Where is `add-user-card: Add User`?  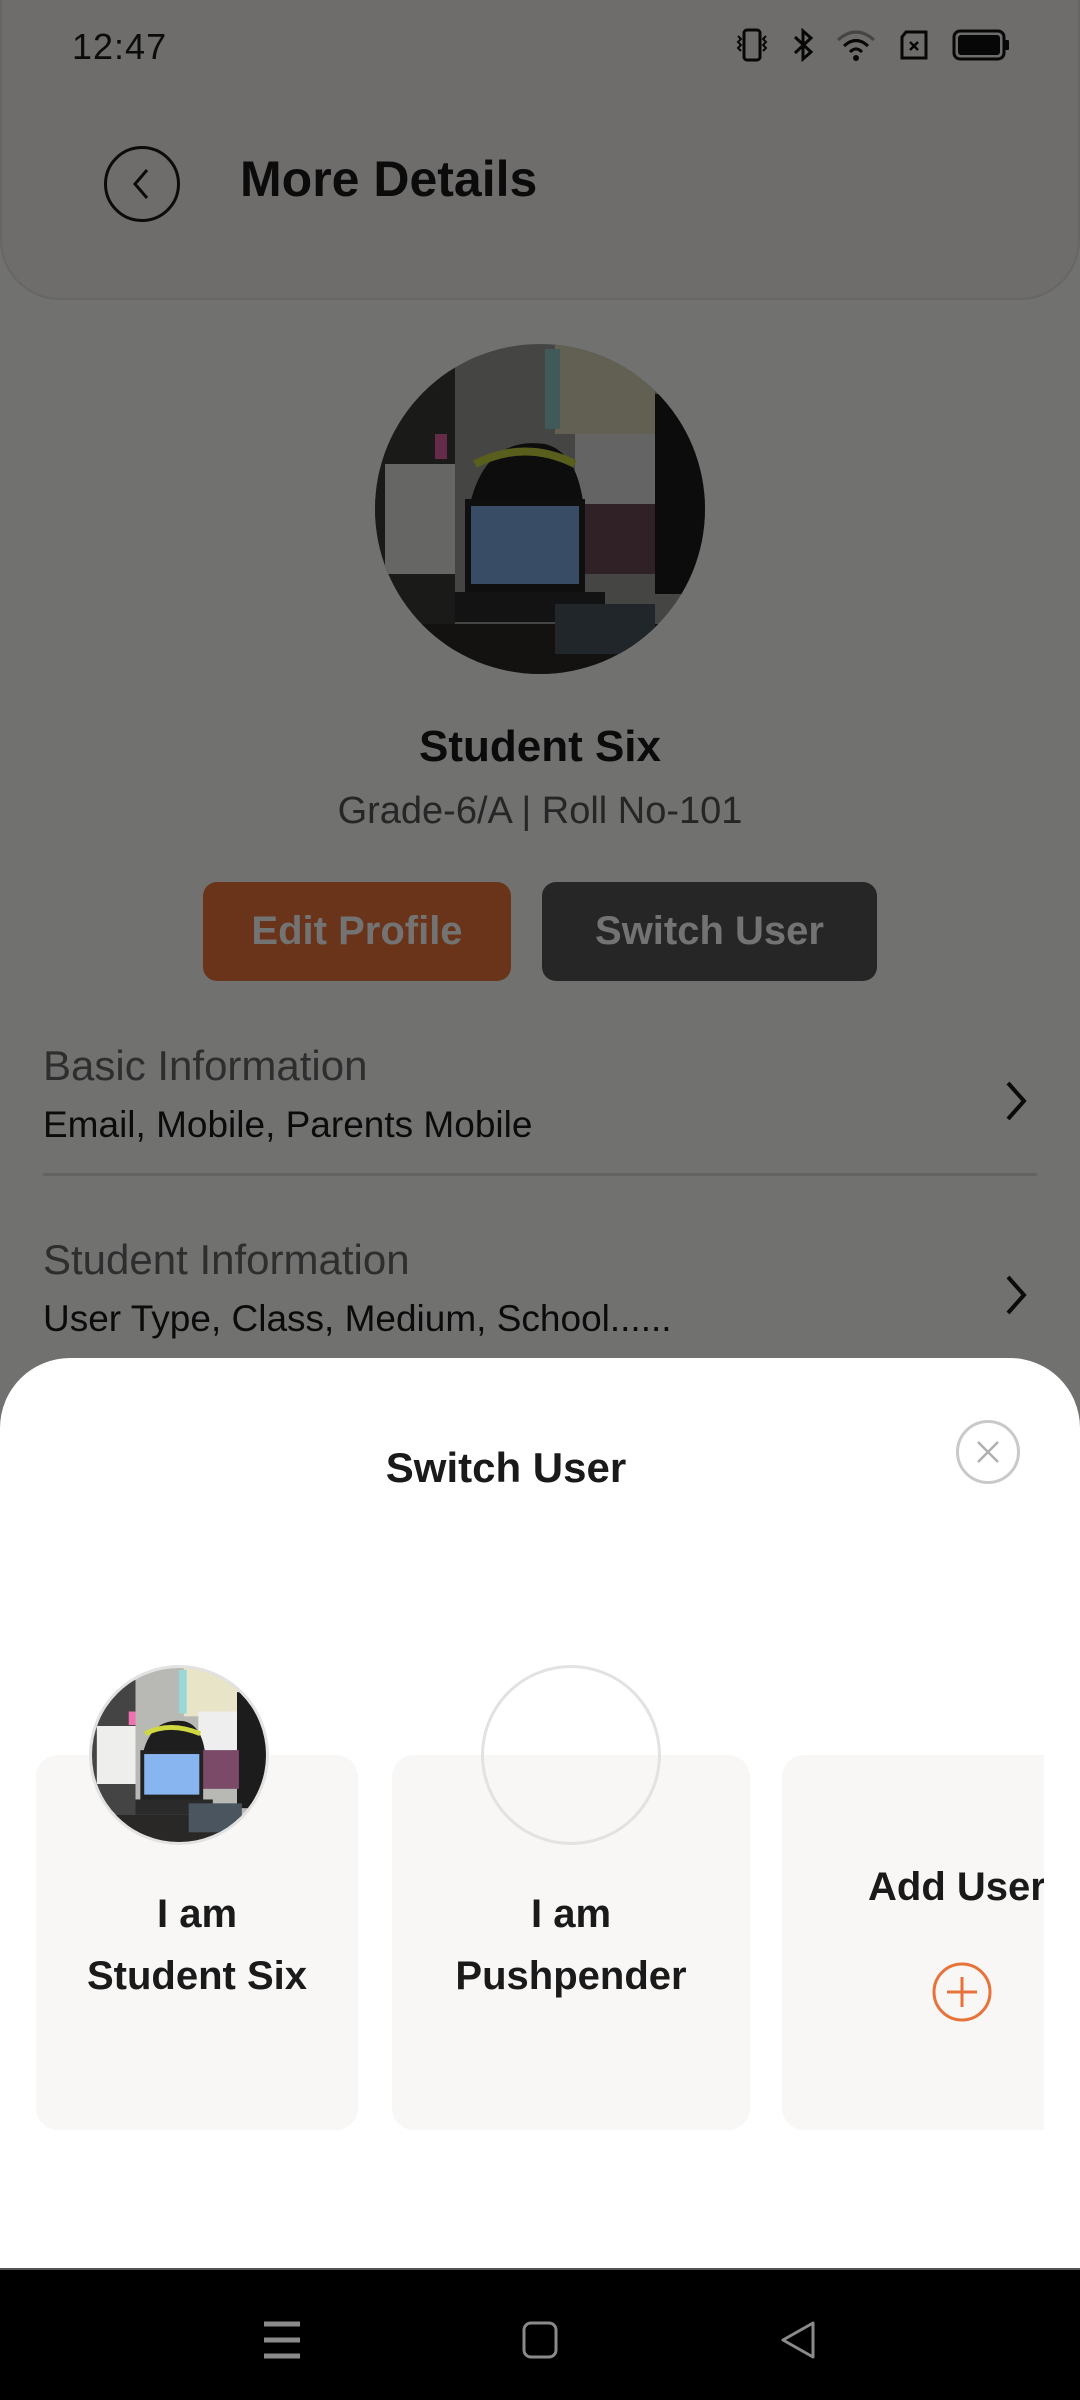 add-user-card: Add User is located at coordinates (913, 1942).